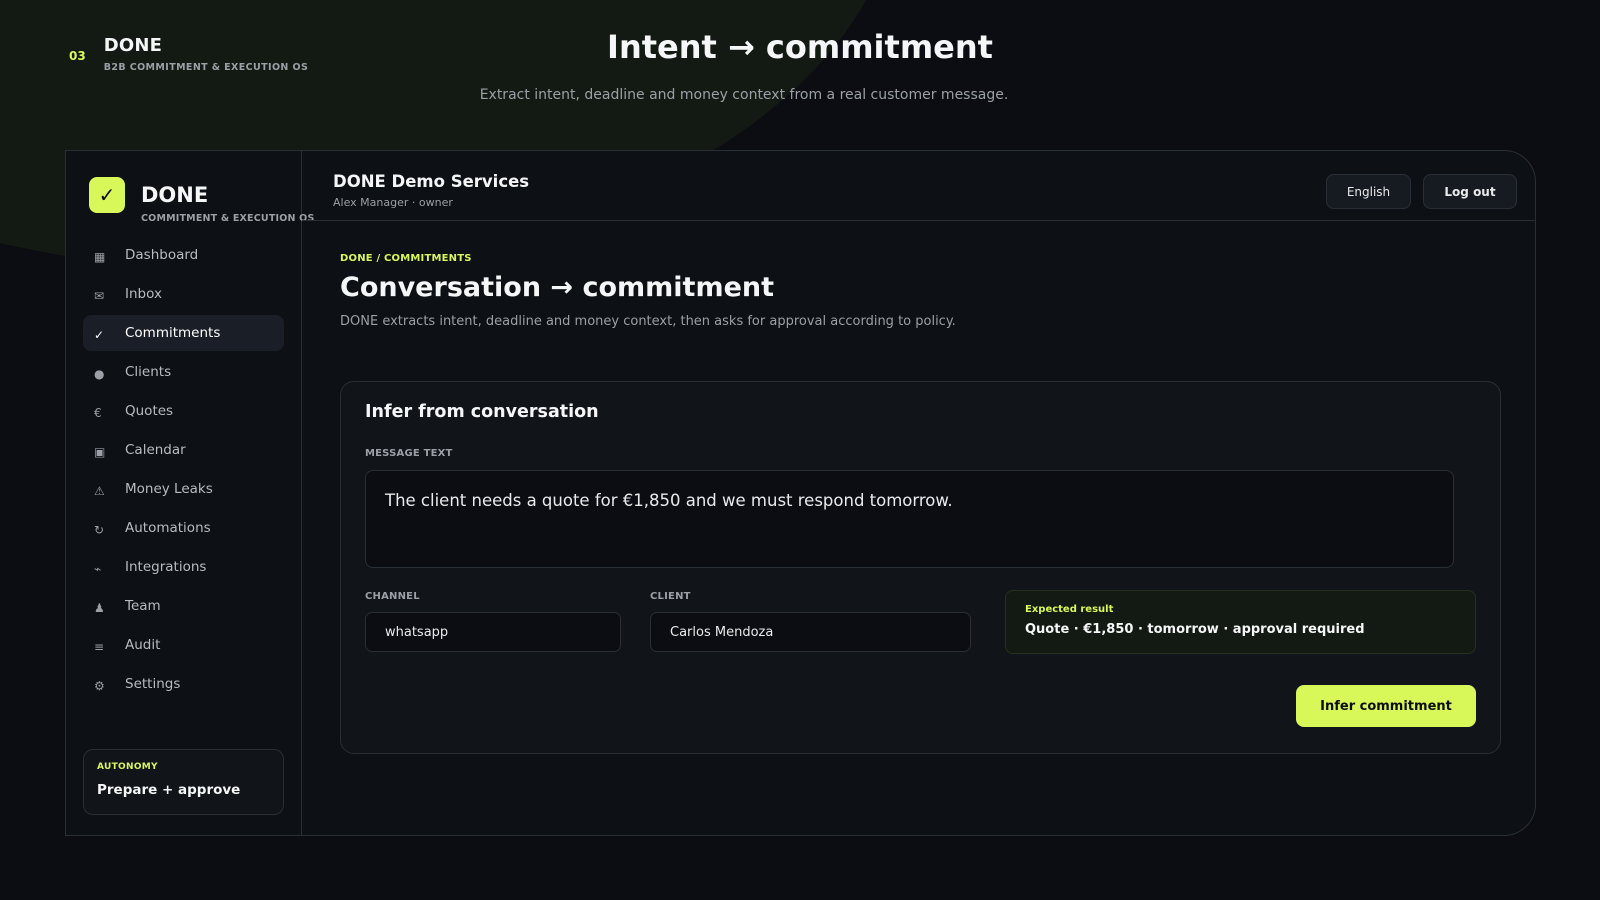 The image size is (1600, 900). I want to click on gear-icon: ⚙, so click(99, 686).